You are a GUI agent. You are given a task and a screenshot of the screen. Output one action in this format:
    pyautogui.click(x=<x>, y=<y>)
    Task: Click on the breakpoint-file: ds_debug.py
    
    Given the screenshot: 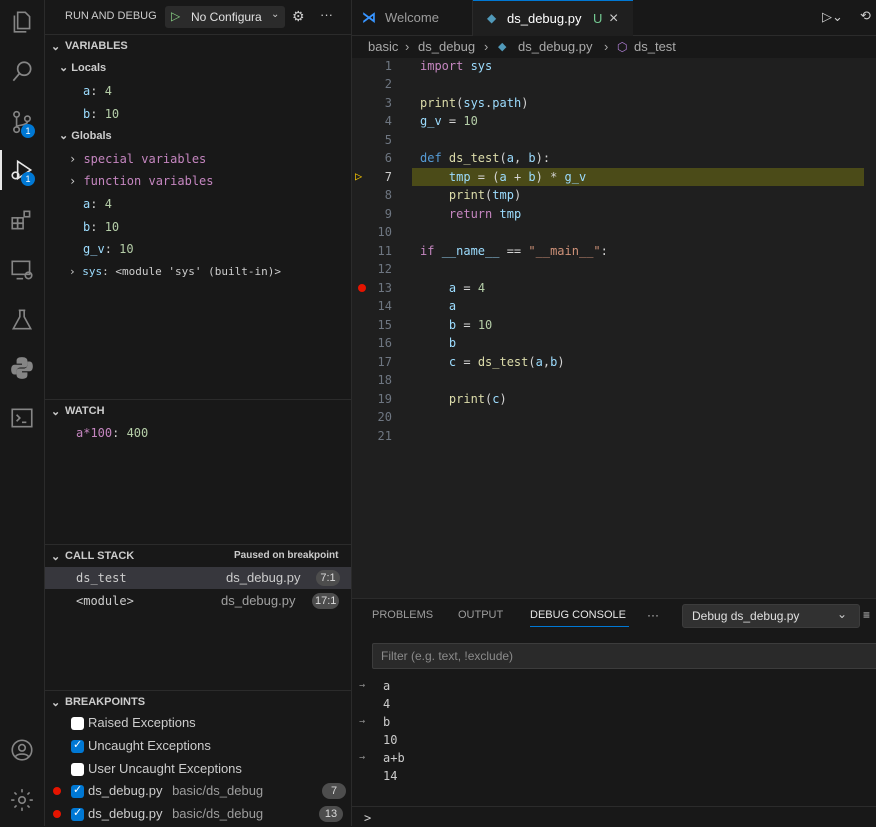 What is the action you would take?
    pyautogui.click(x=125, y=790)
    